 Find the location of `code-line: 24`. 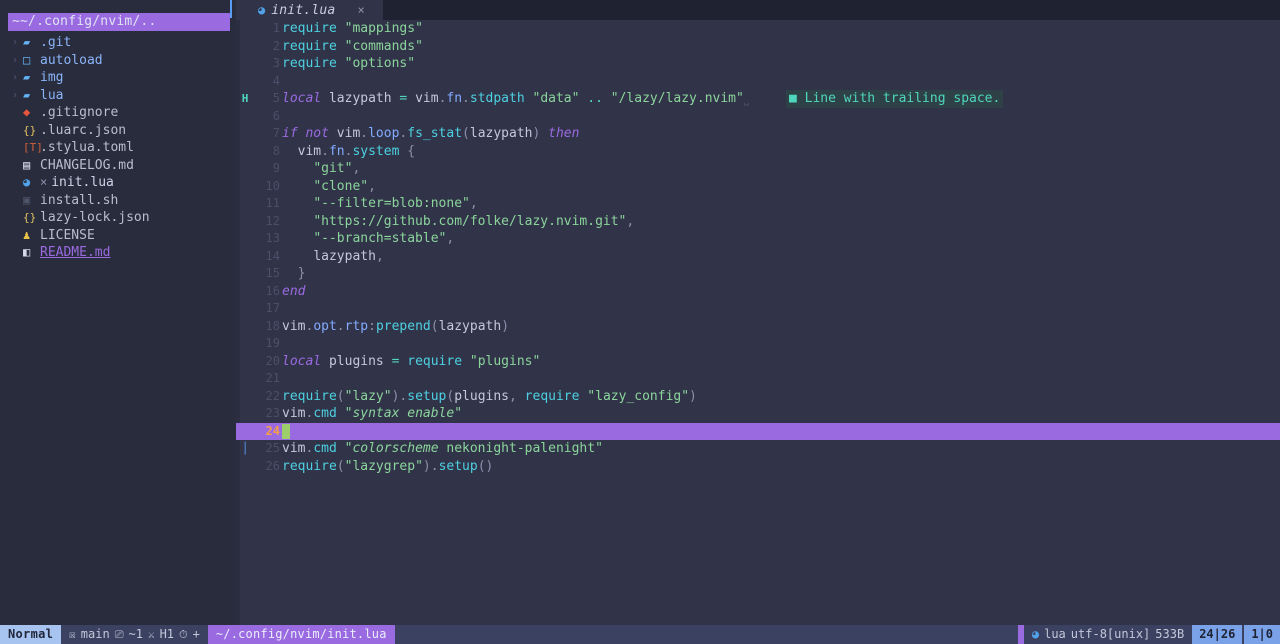

code-line: 24 is located at coordinates (758, 431).